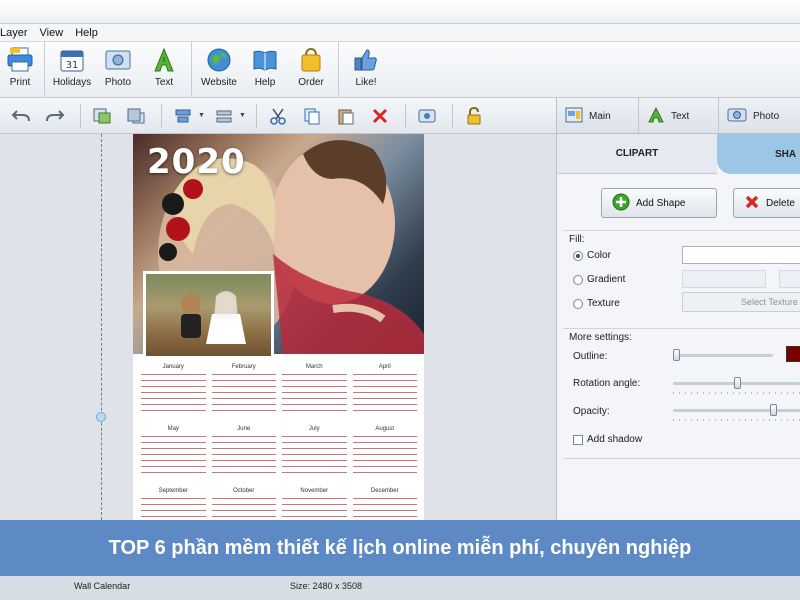 The height and width of the screenshot is (600, 800). Describe the element at coordinates (173, 504) in the screenshot. I see `month-september: September` at that location.